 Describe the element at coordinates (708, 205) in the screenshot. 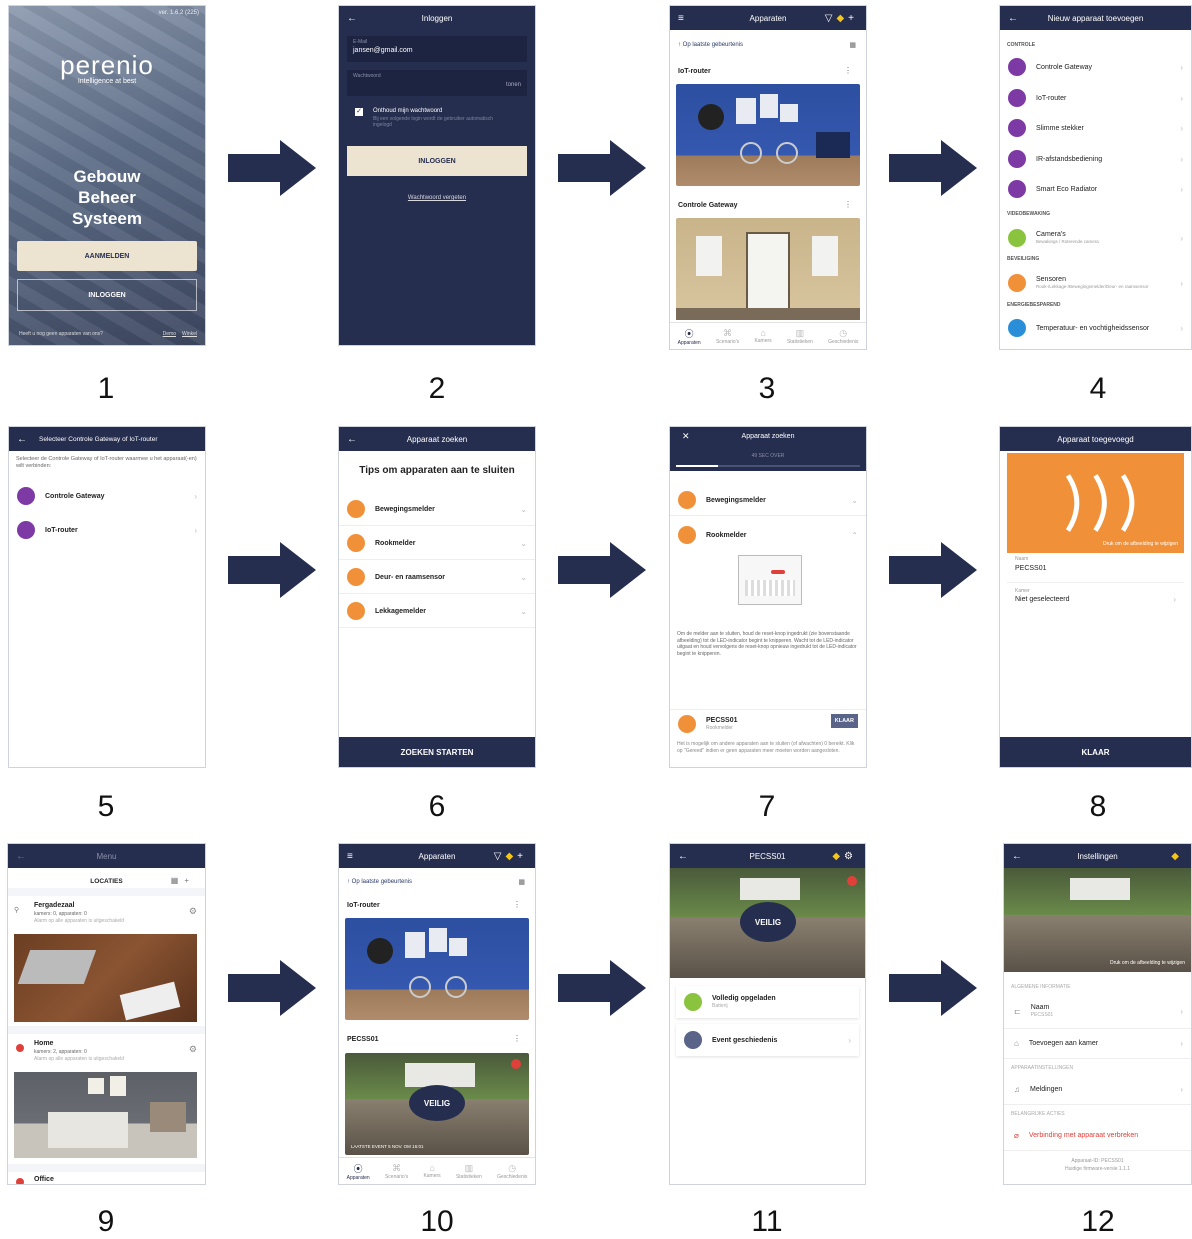

I see `card-title: Controle Gateway` at that location.